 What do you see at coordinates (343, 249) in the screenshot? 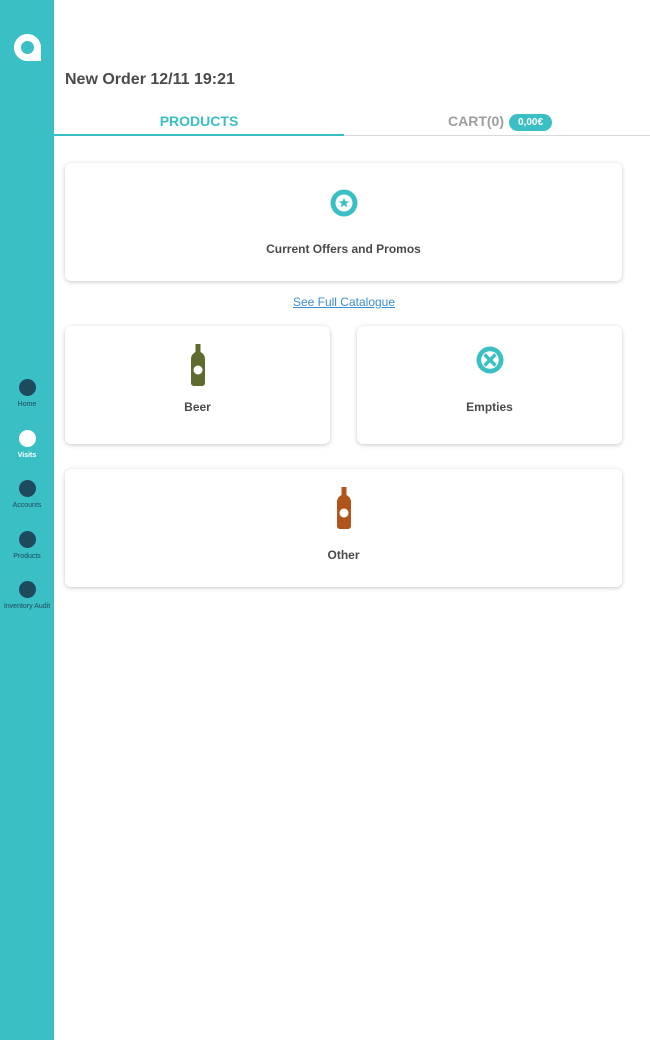
I see `offers-card-label: Current Offers and Promos` at bounding box center [343, 249].